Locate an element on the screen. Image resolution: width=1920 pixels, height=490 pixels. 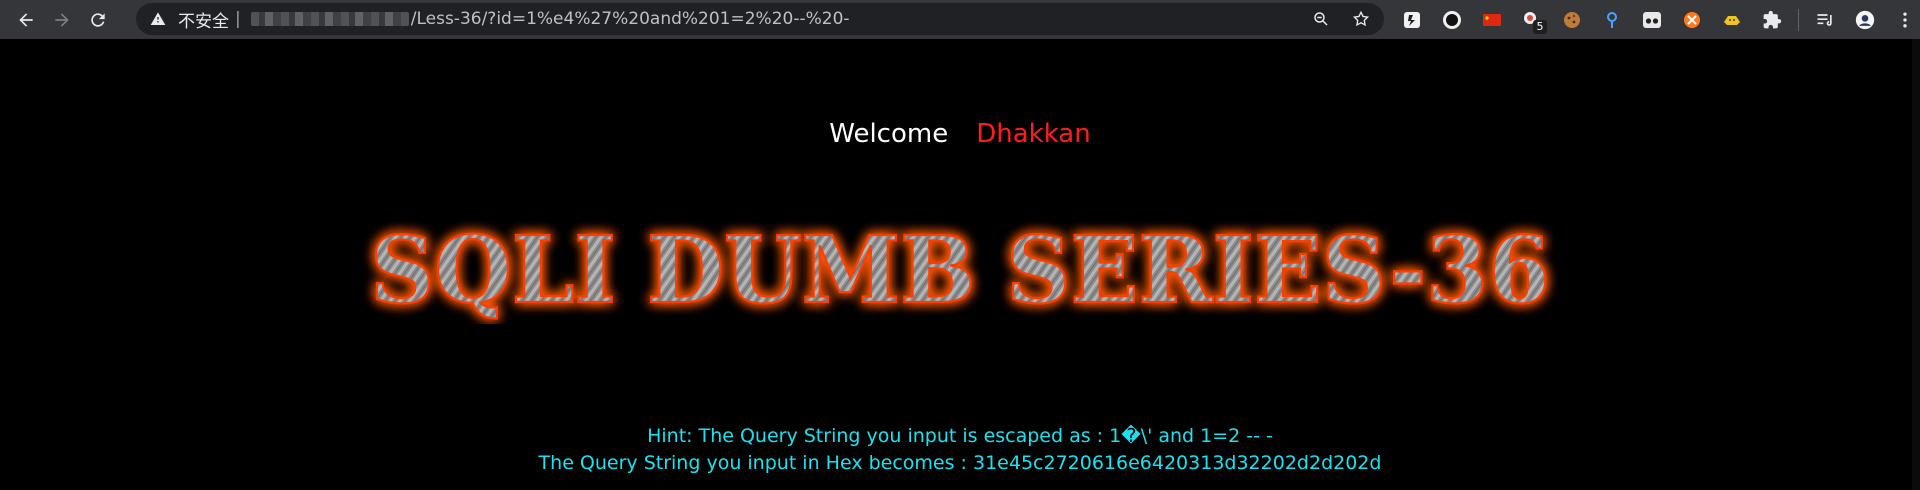
extension-badge-count: 5 is located at coordinates (1540, 27).